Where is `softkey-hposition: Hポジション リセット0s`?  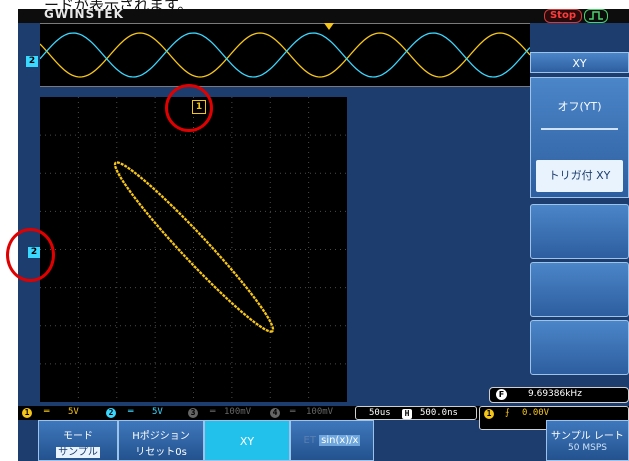
softkey-hposition: Hポジション リセット0s is located at coordinates (161, 440).